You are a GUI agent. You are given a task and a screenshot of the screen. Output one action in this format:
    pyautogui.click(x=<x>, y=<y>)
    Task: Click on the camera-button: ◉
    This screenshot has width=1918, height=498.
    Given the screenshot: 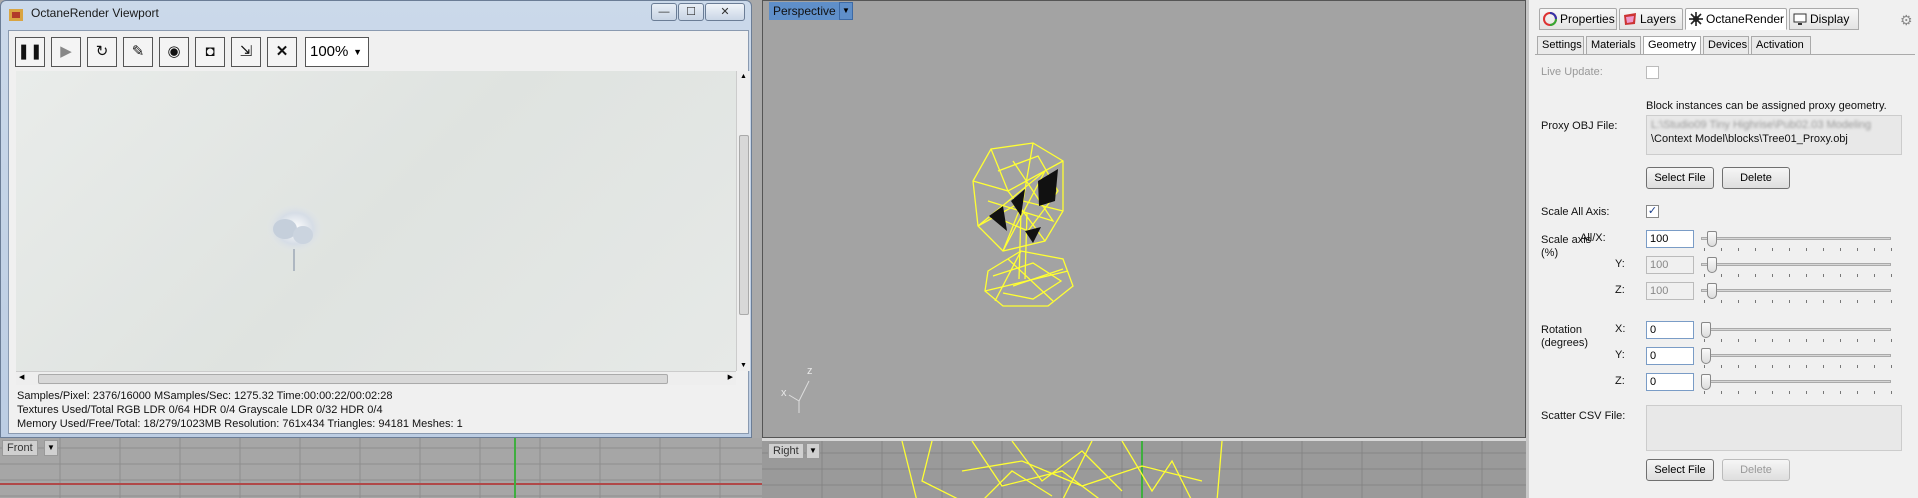 What is the action you would take?
    pyautogui.click(x=174, y=52)
    